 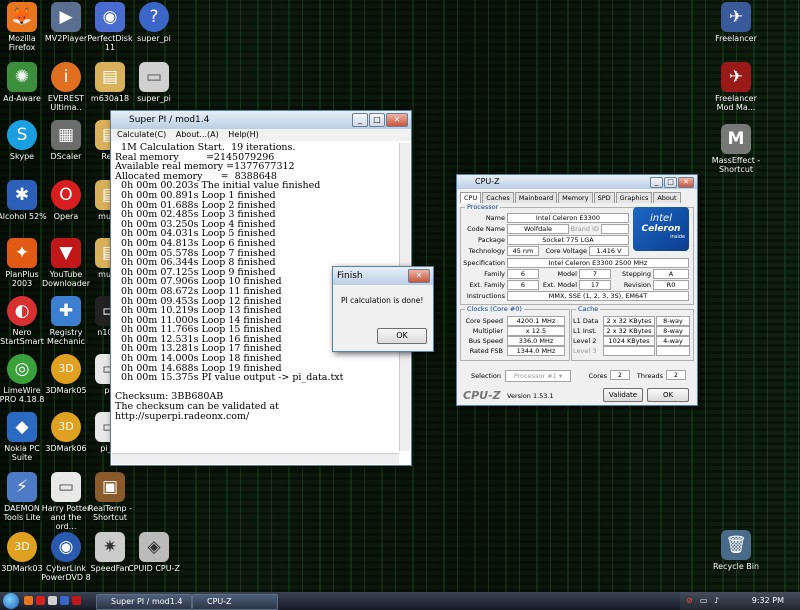 What do you see at coordinates (649, 376) in the screenshot?
I see `field-label: Threads` at bounding box center [649, 376].